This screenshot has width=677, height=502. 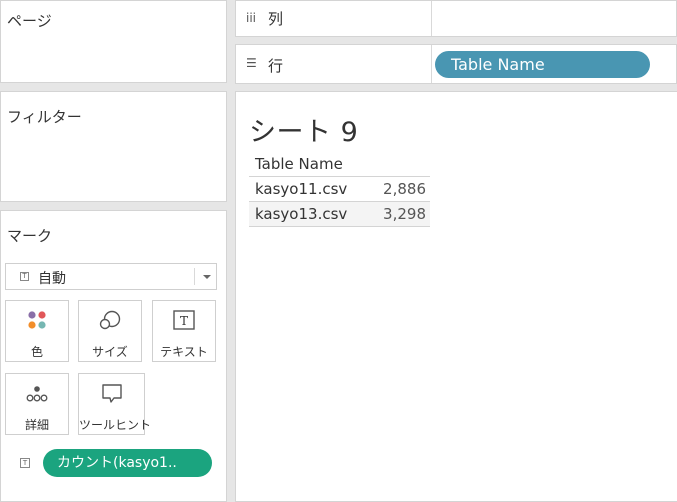 What do you see at coordinates (184, 352) in the screenshot?
I see `mark-card-text-label: テキスト` at bounding box center [184, 352].